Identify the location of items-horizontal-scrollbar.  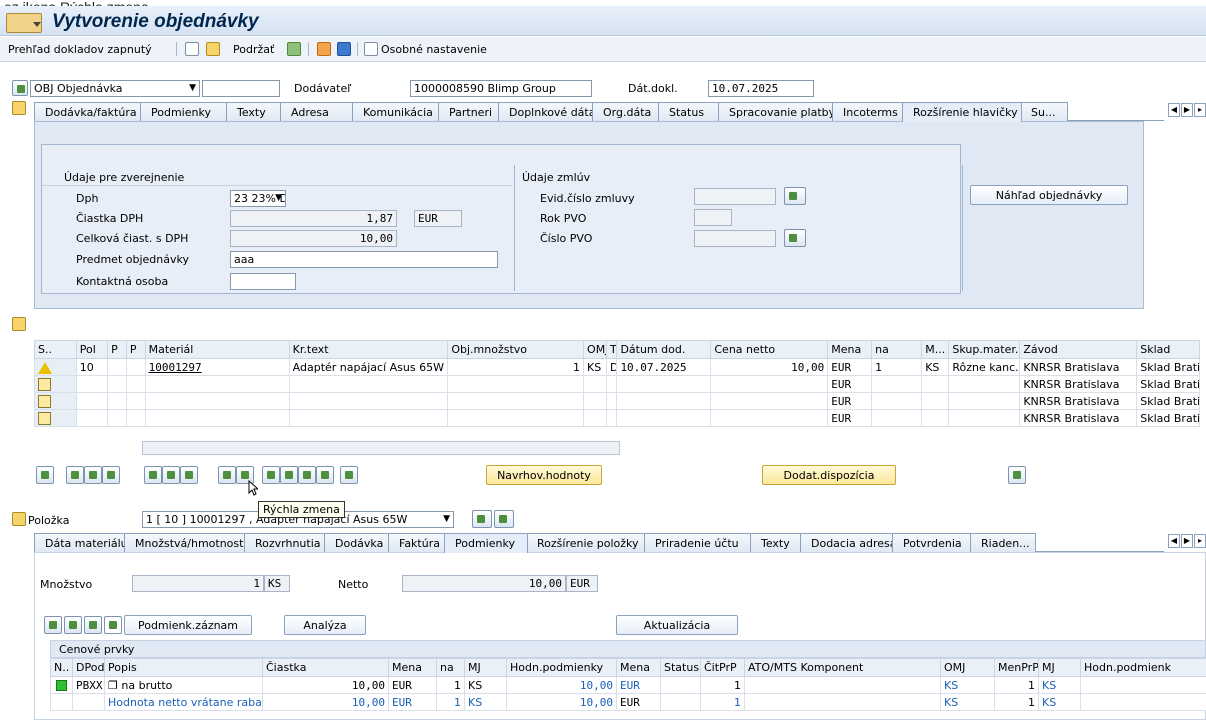
(381, 448).